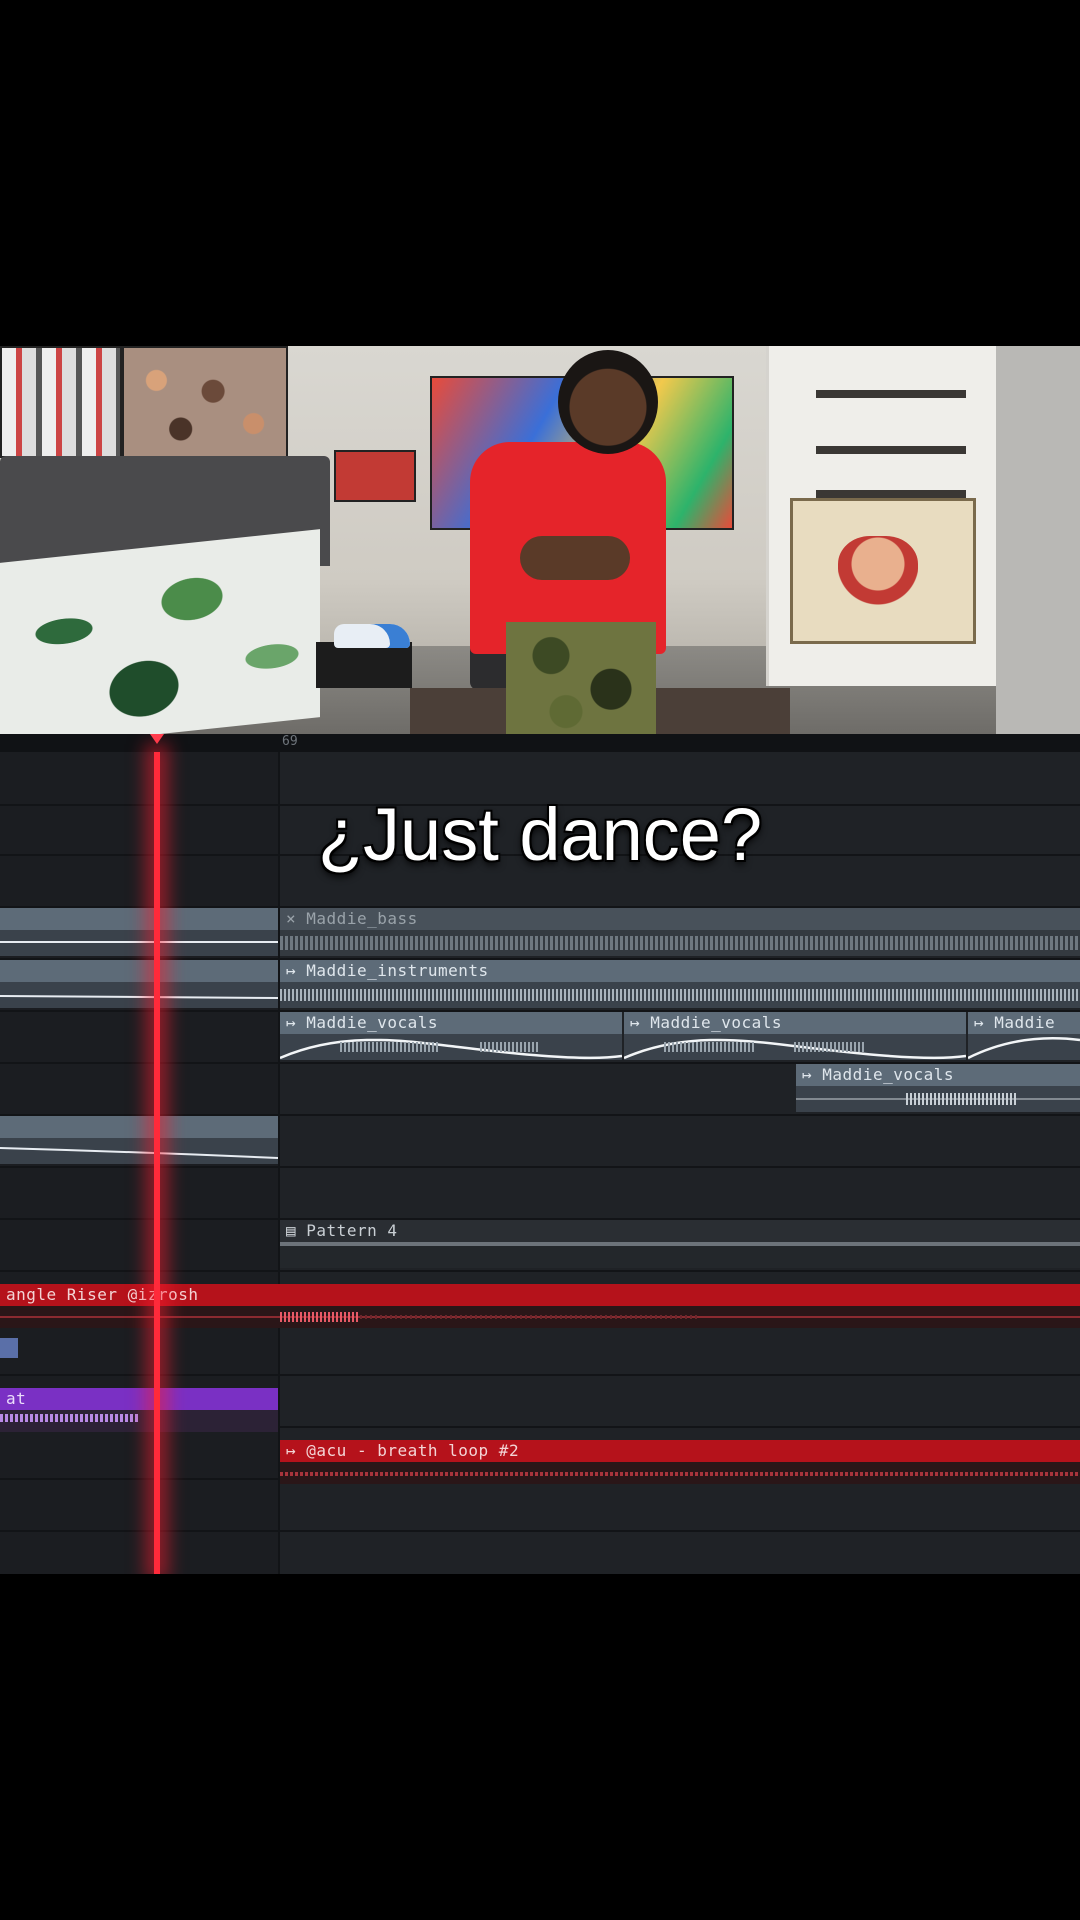  What do you see at coordinates (540, 834) in the screenshot?
I see `video-caption: ¿Just dance?` at bounding box center [540, 834].